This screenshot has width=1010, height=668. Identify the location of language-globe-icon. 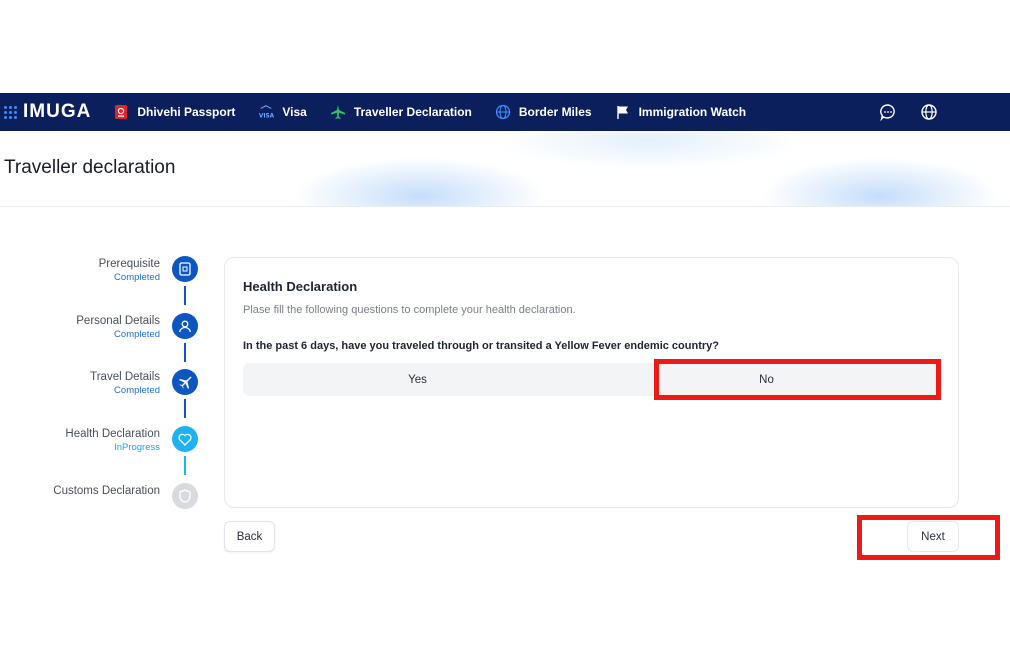
(929, 112).